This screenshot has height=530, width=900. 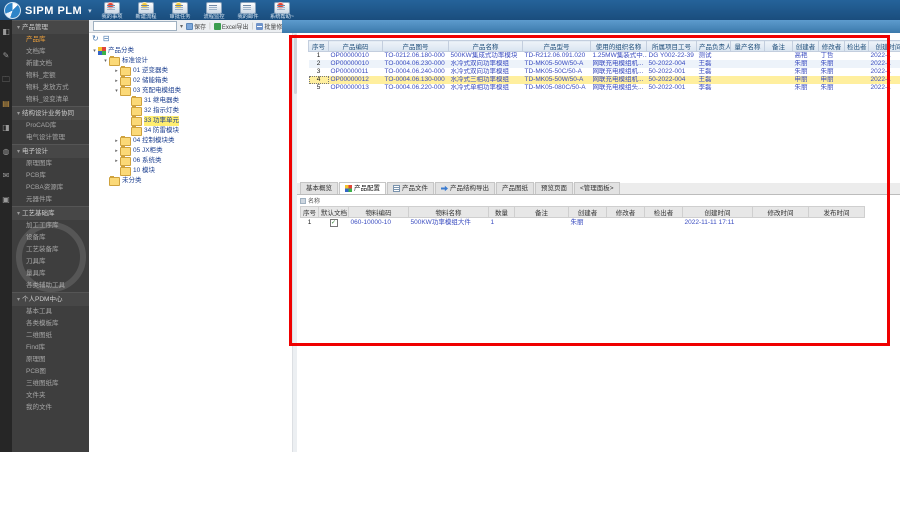 I want to click on tool-icon: ▤, so click(x=6, y=104).